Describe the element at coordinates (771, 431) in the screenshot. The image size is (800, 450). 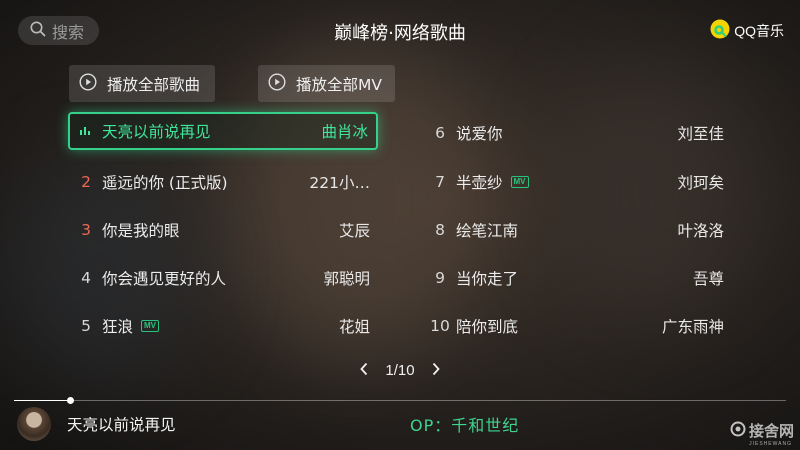
I see `watermark-text: 接舍网` at that location.